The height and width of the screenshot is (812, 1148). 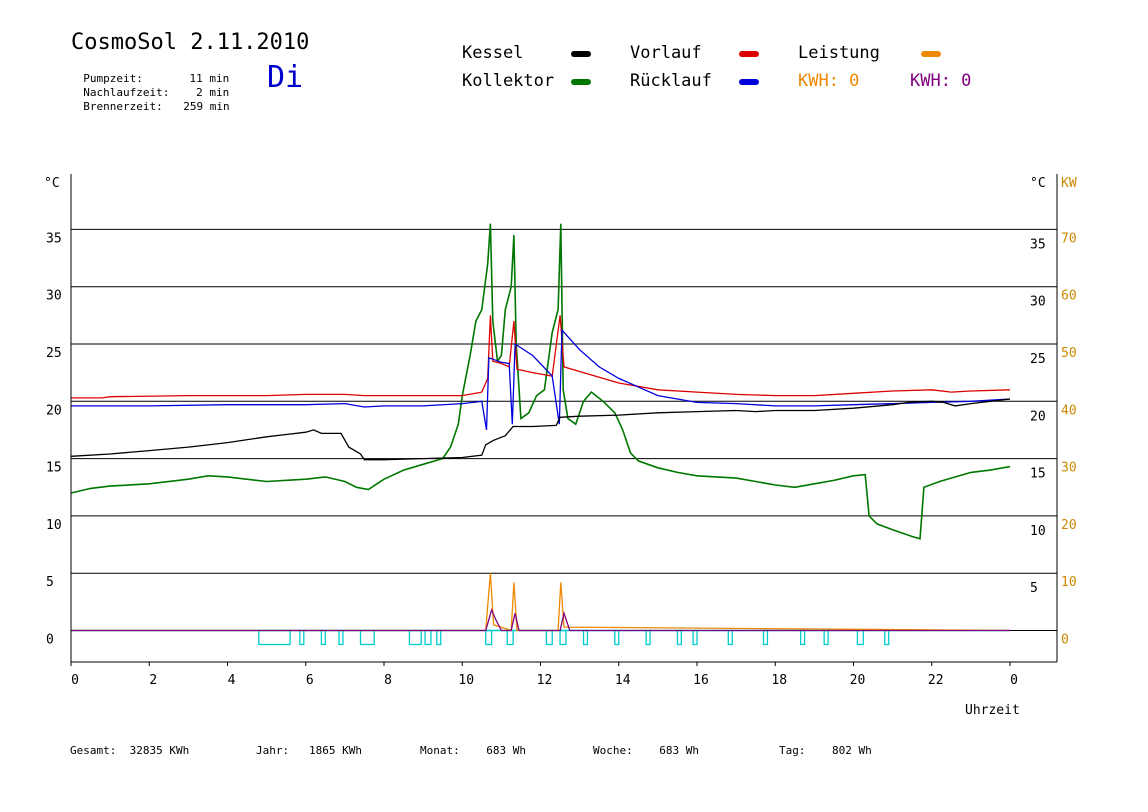 I want to click on y-tick-label: 30, so click(x=54, y=296).